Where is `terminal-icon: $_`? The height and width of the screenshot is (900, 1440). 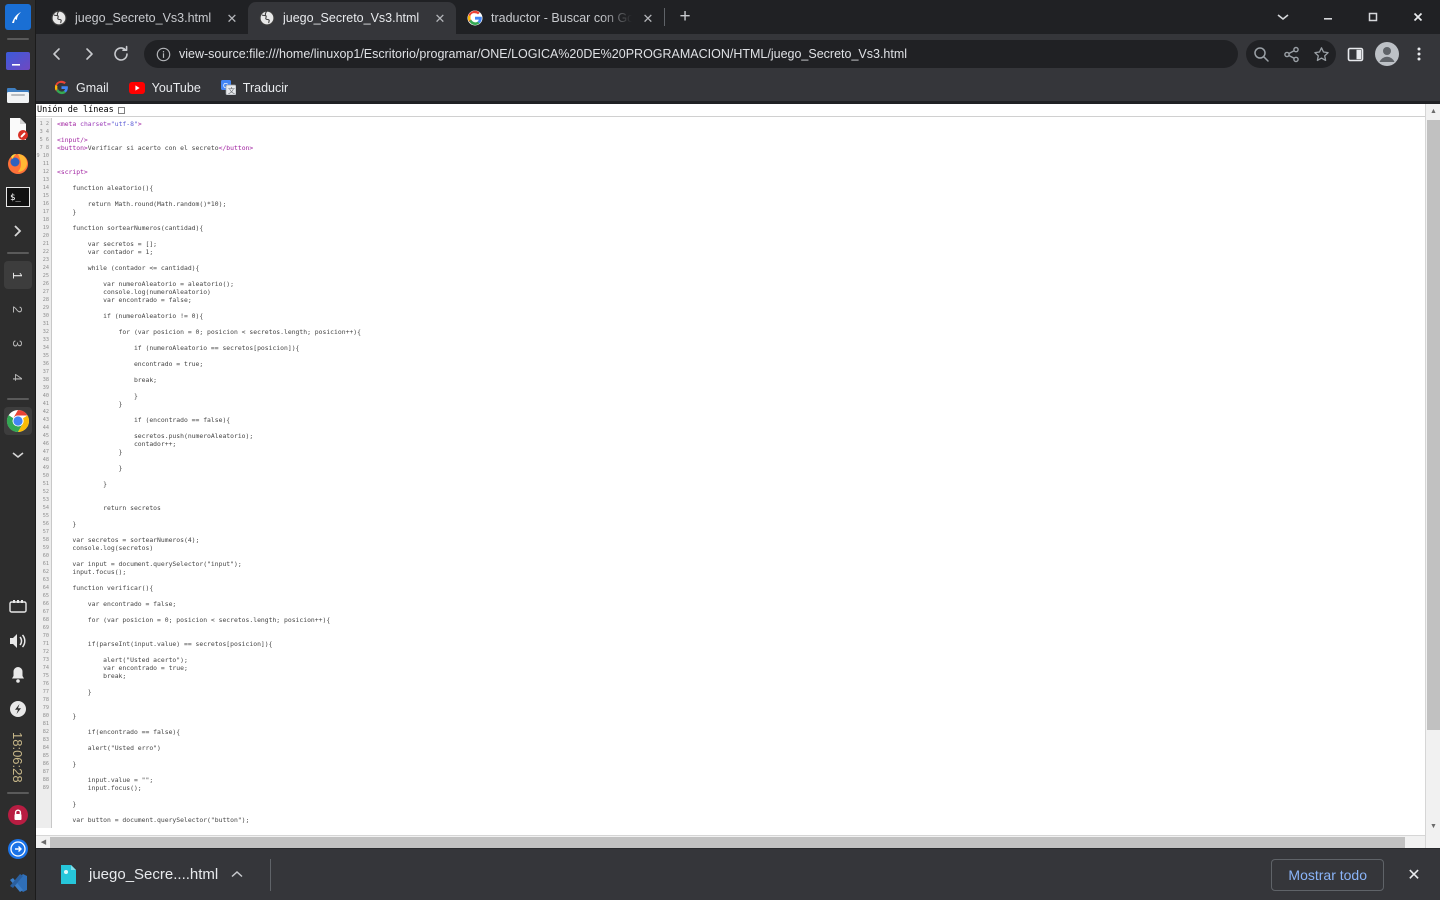 terminal-icon: $_ is located at coordinates (18, 197).